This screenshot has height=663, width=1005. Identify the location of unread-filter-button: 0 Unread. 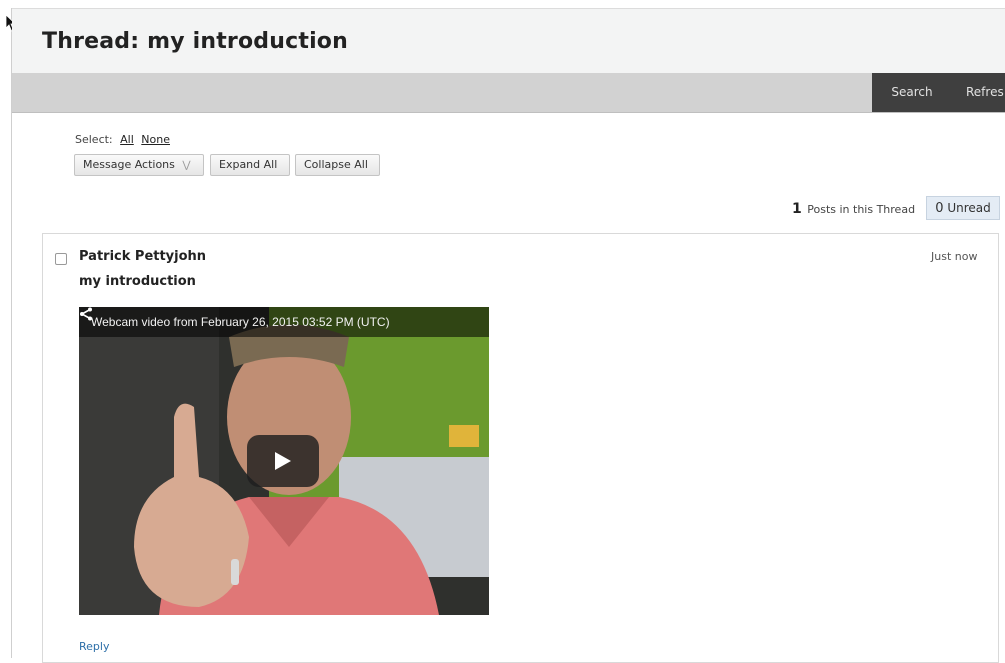
(963, 208).